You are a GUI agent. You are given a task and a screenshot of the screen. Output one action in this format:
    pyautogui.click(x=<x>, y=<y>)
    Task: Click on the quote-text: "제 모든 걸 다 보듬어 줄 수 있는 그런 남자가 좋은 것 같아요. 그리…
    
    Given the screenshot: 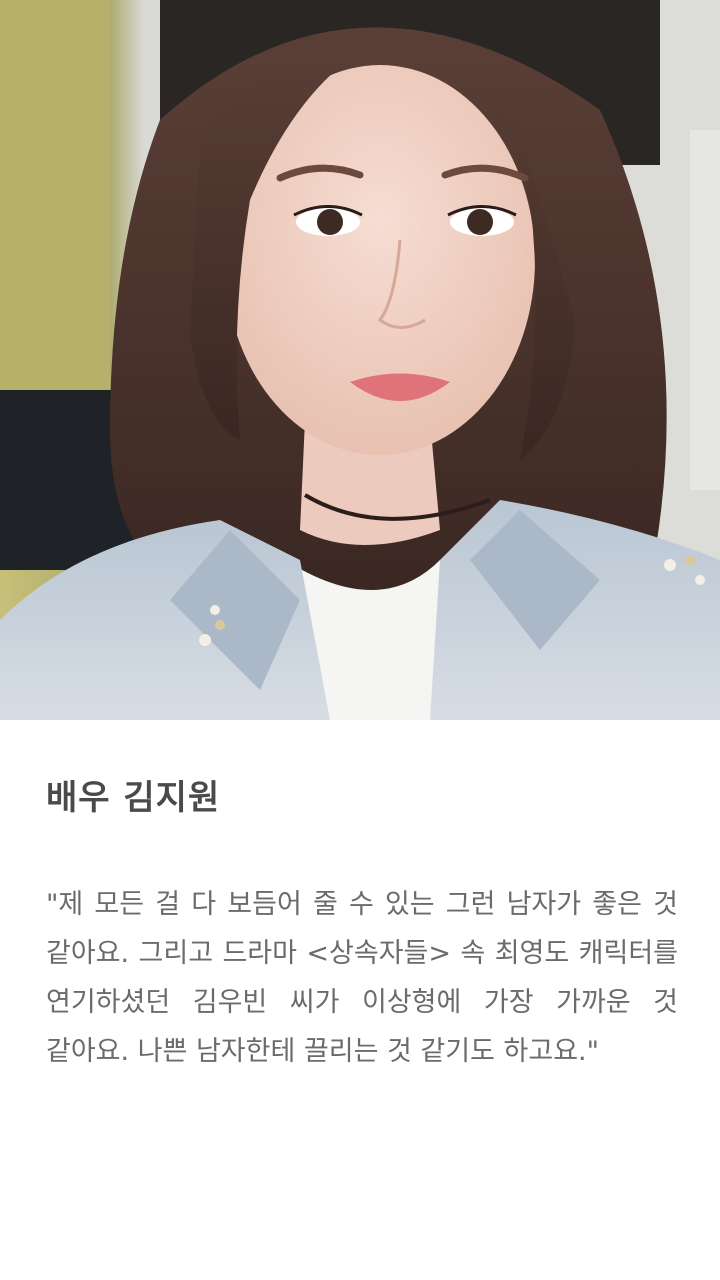 What is the action you would take?
    pyautogui.click(x=362, y=978)
    